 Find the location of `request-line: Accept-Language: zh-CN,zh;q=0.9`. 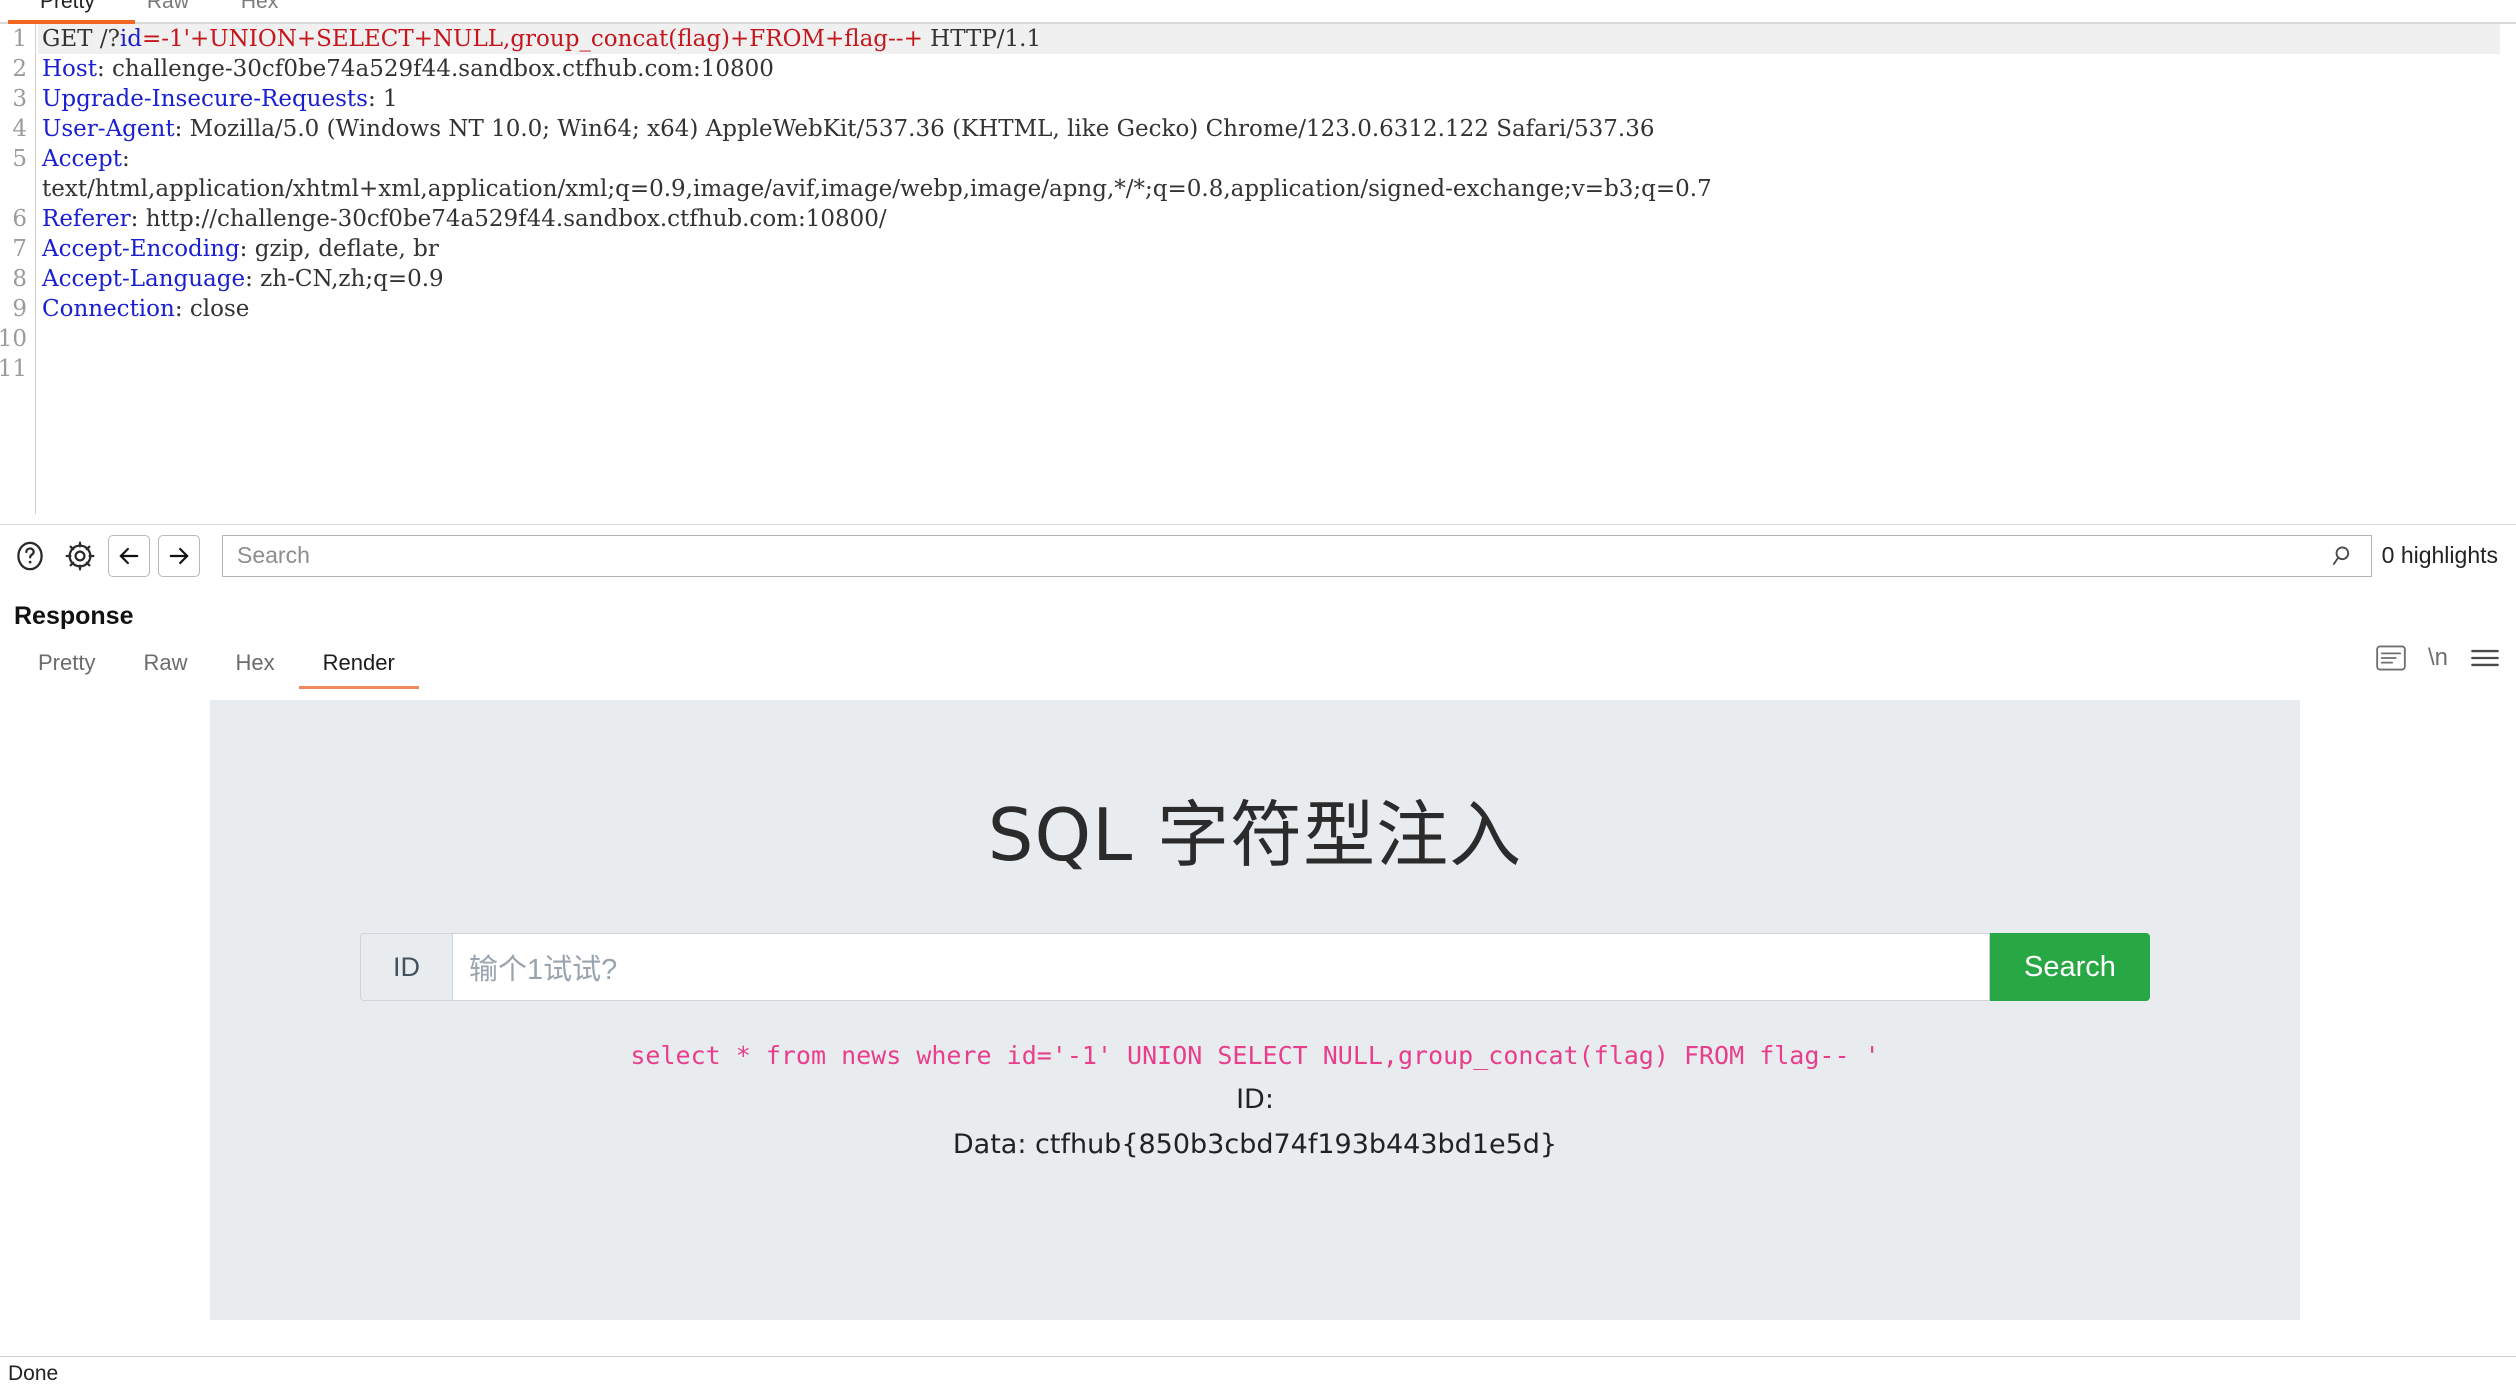

request-line: Accept-Language: zh-CN,zh;q=0.9 is located at coordinates (1277, 279).